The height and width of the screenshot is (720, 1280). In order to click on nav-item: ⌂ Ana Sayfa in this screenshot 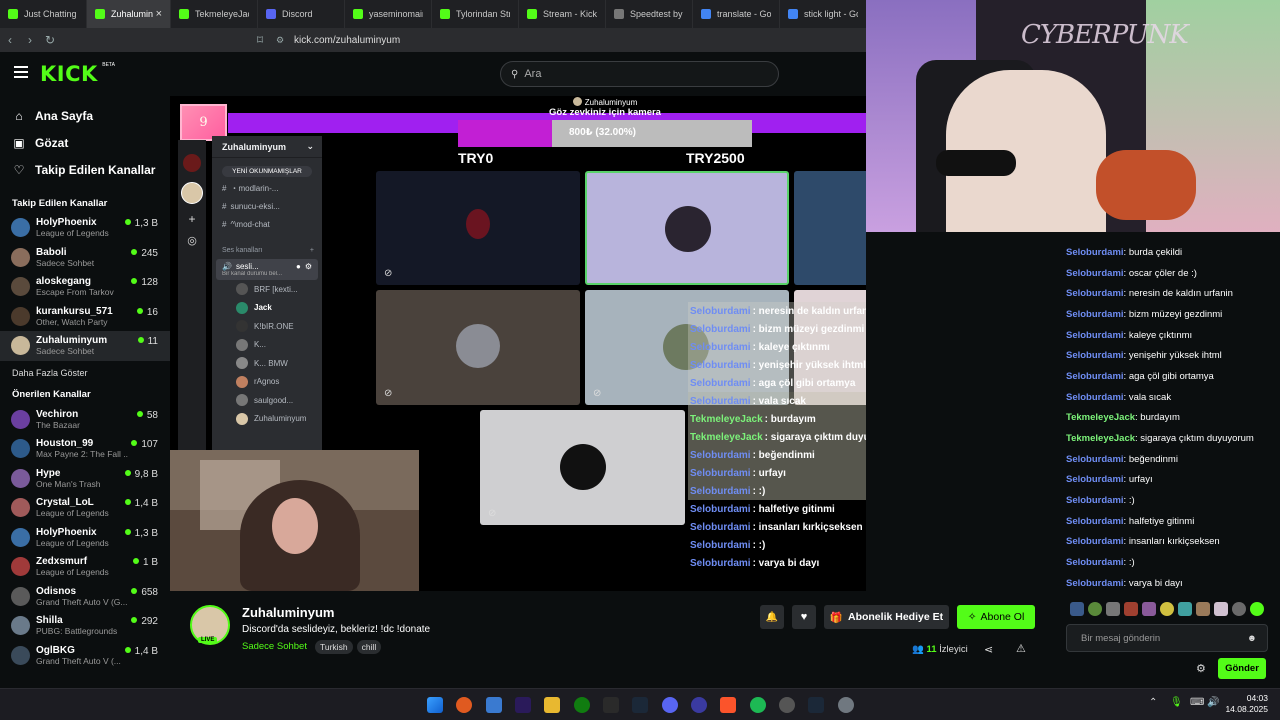, I will do `click(85, 115)`.